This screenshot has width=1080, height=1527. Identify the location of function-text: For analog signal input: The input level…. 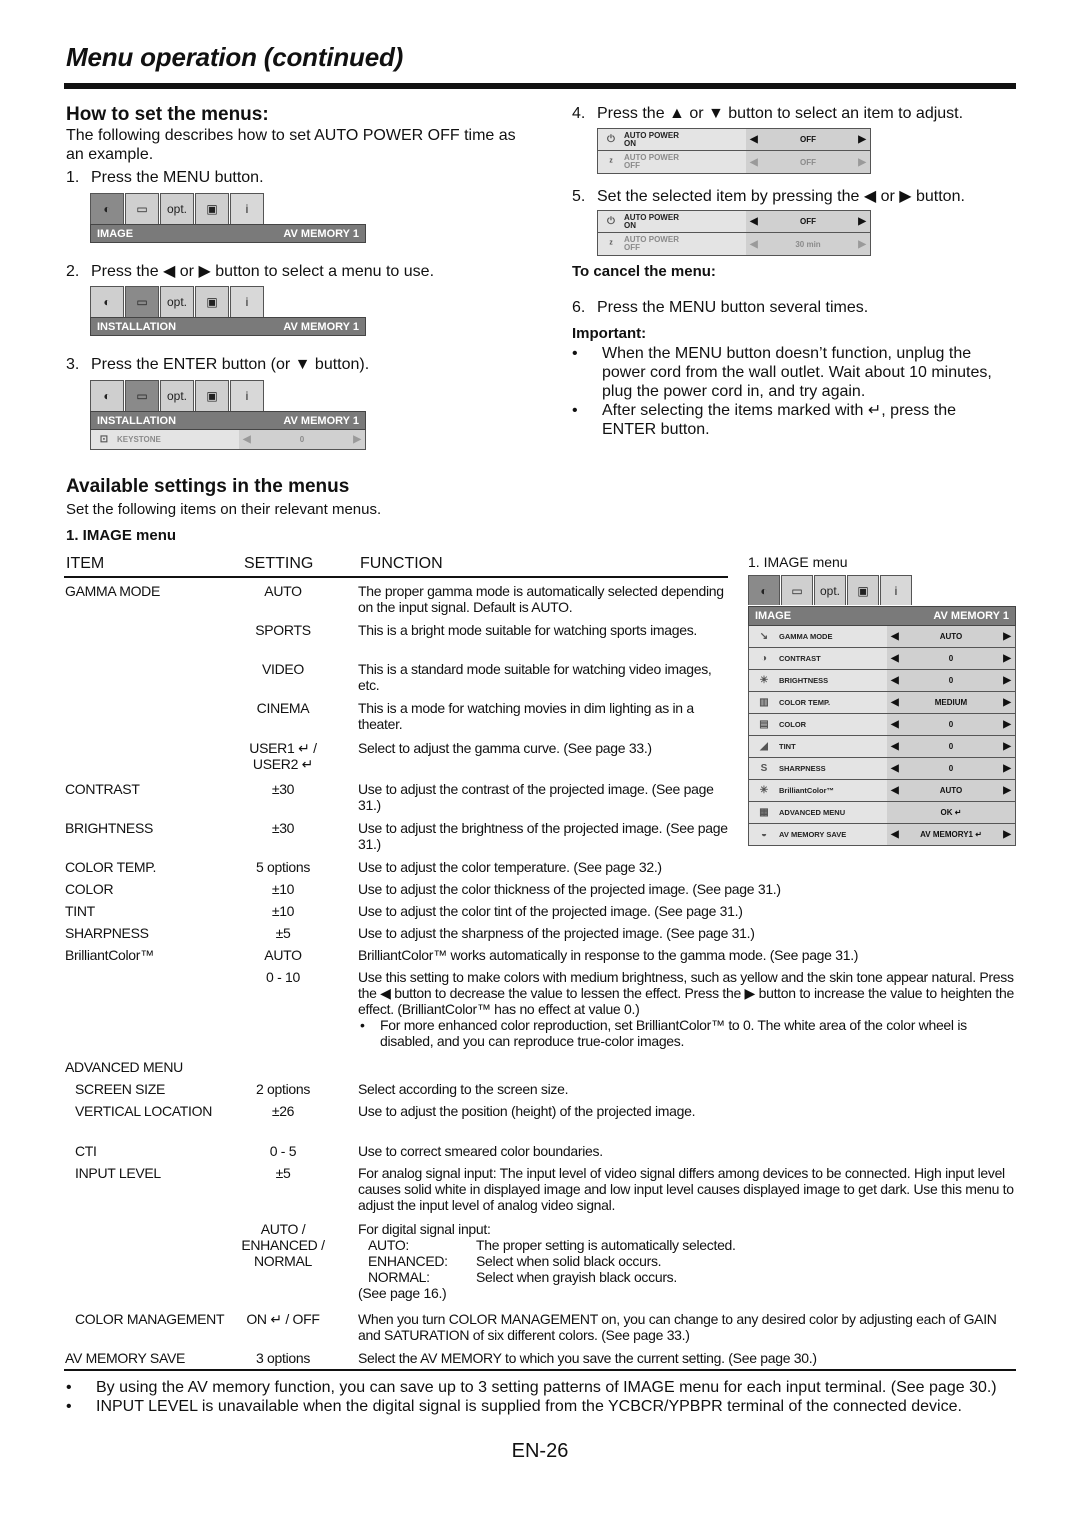
(686, 1189).